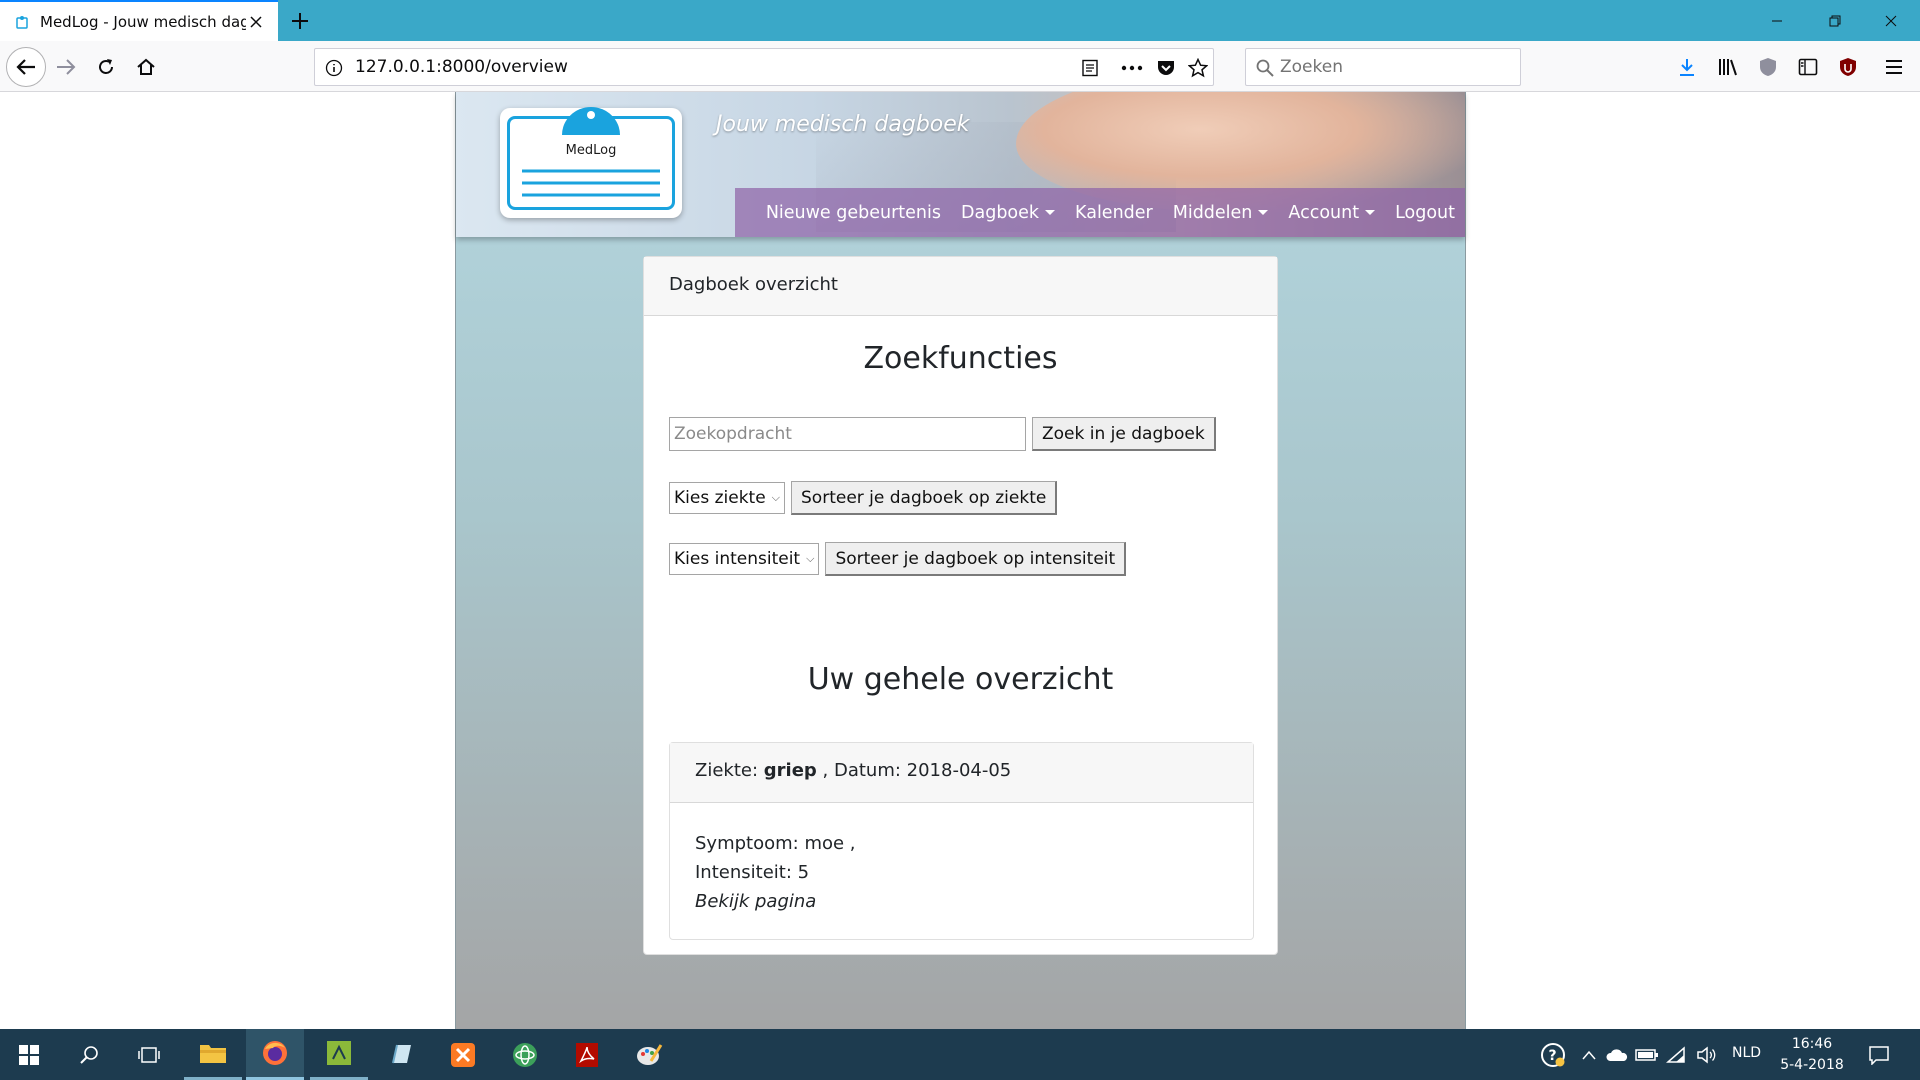  I want to click on intensiteit-select-value: Kies intensiteit, so click(737, 559).